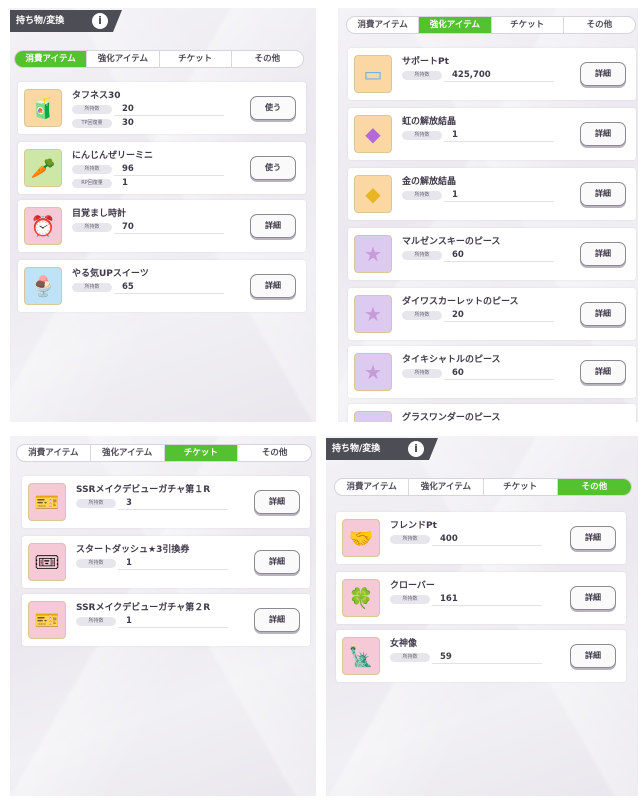 This screenshot has height=800, width=642. I want to click on item-name: やる気UPスイーツ, so click(110, 274).